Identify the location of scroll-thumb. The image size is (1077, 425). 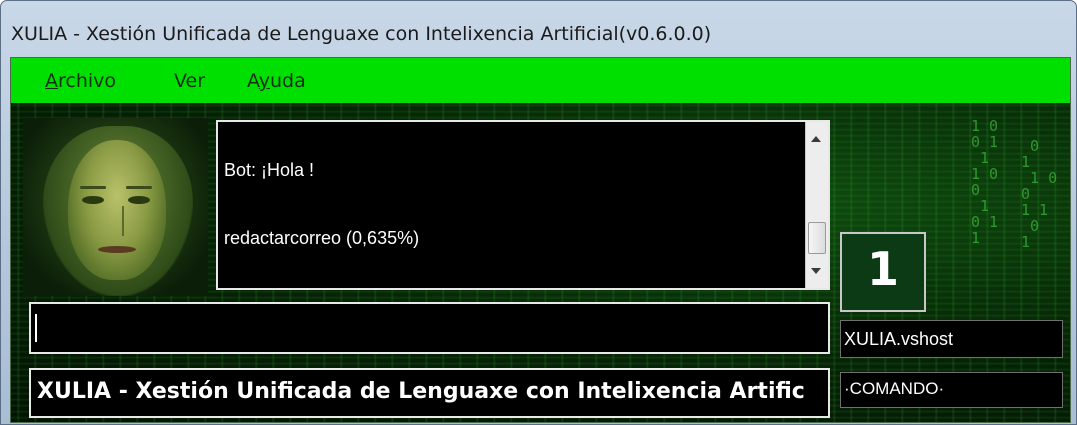
(817, 238).